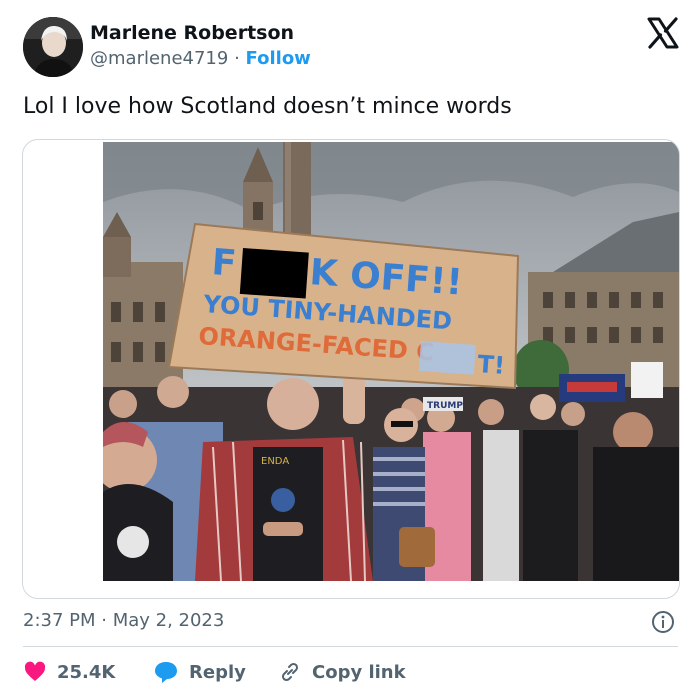 The height and width of the screenshot is (700, 700). Describe the element at coordinates (274, 273) in the screenshot. I see `censor-block` at that location.